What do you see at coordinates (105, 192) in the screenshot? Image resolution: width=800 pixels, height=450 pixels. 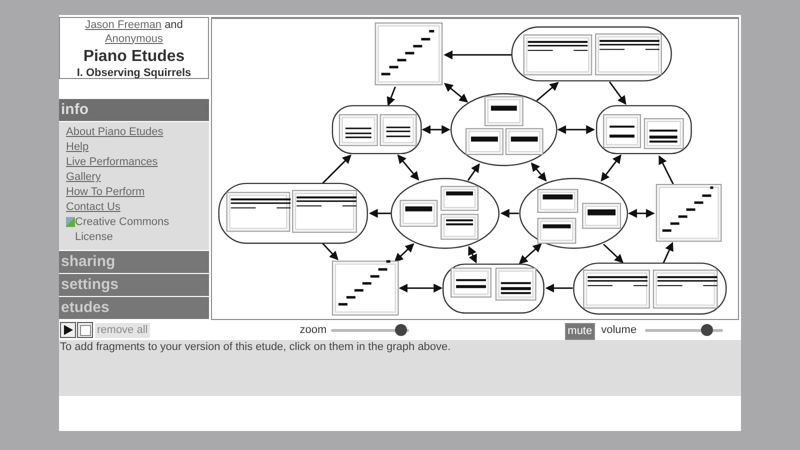 I see `info-link: How To Perform` at bounding box center [105, 192].